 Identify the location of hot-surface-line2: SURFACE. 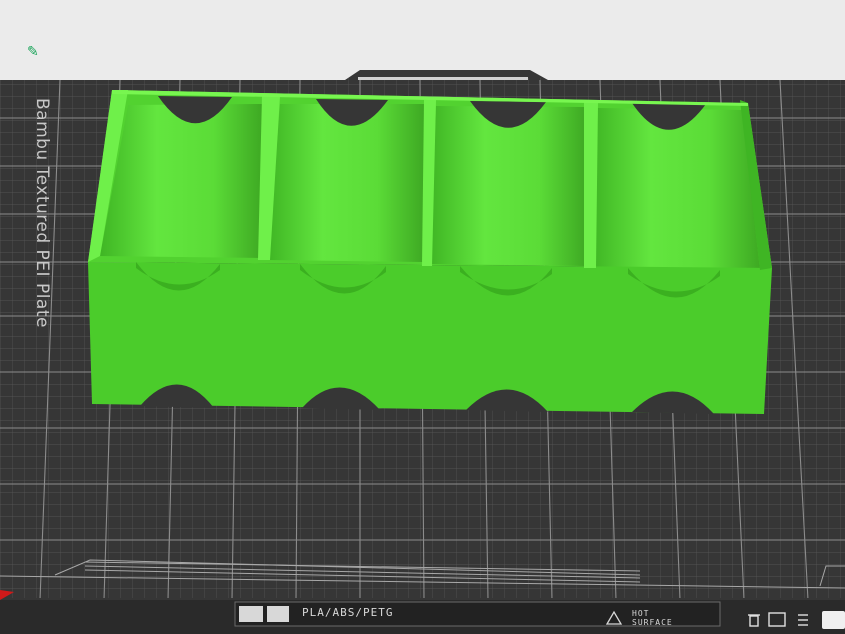
(652, 622).